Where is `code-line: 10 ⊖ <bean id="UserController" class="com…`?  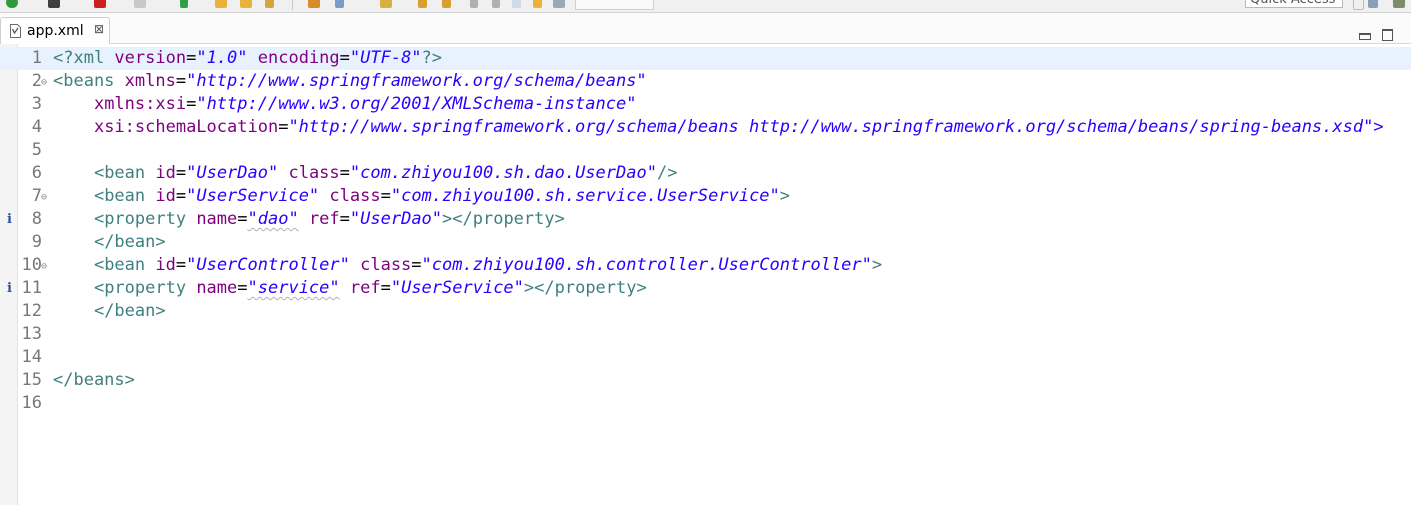
code-line: 10 ⊖ <bean id="UserController" class="com… is located at coordinates (705, 265).